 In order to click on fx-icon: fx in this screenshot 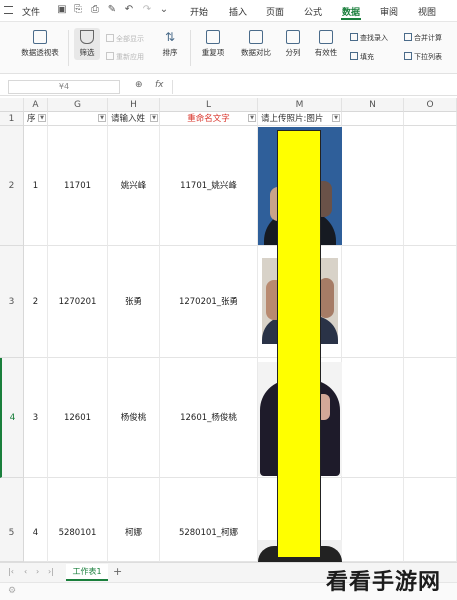, I will do `click(159, 85)`.